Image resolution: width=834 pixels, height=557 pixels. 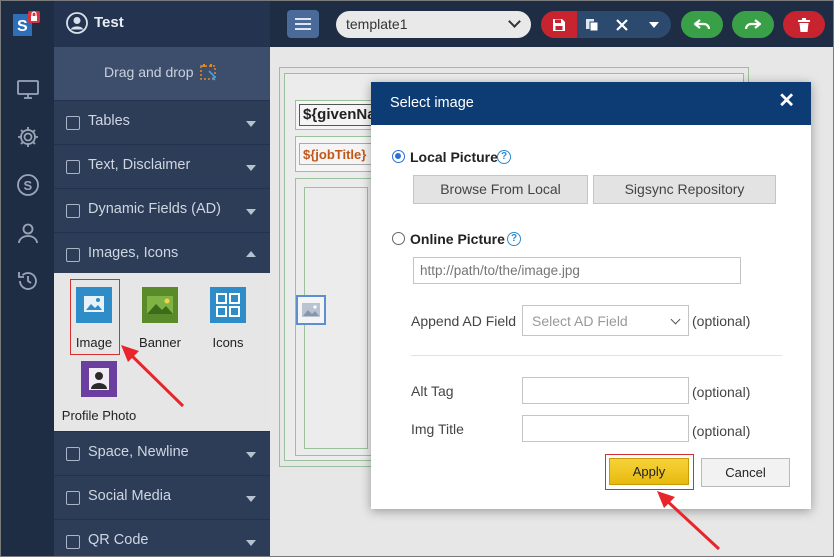 What do you see at coordinates (28, 89) in the screenshot?
I see `monitor-icon` at bounding box center [28, 89].